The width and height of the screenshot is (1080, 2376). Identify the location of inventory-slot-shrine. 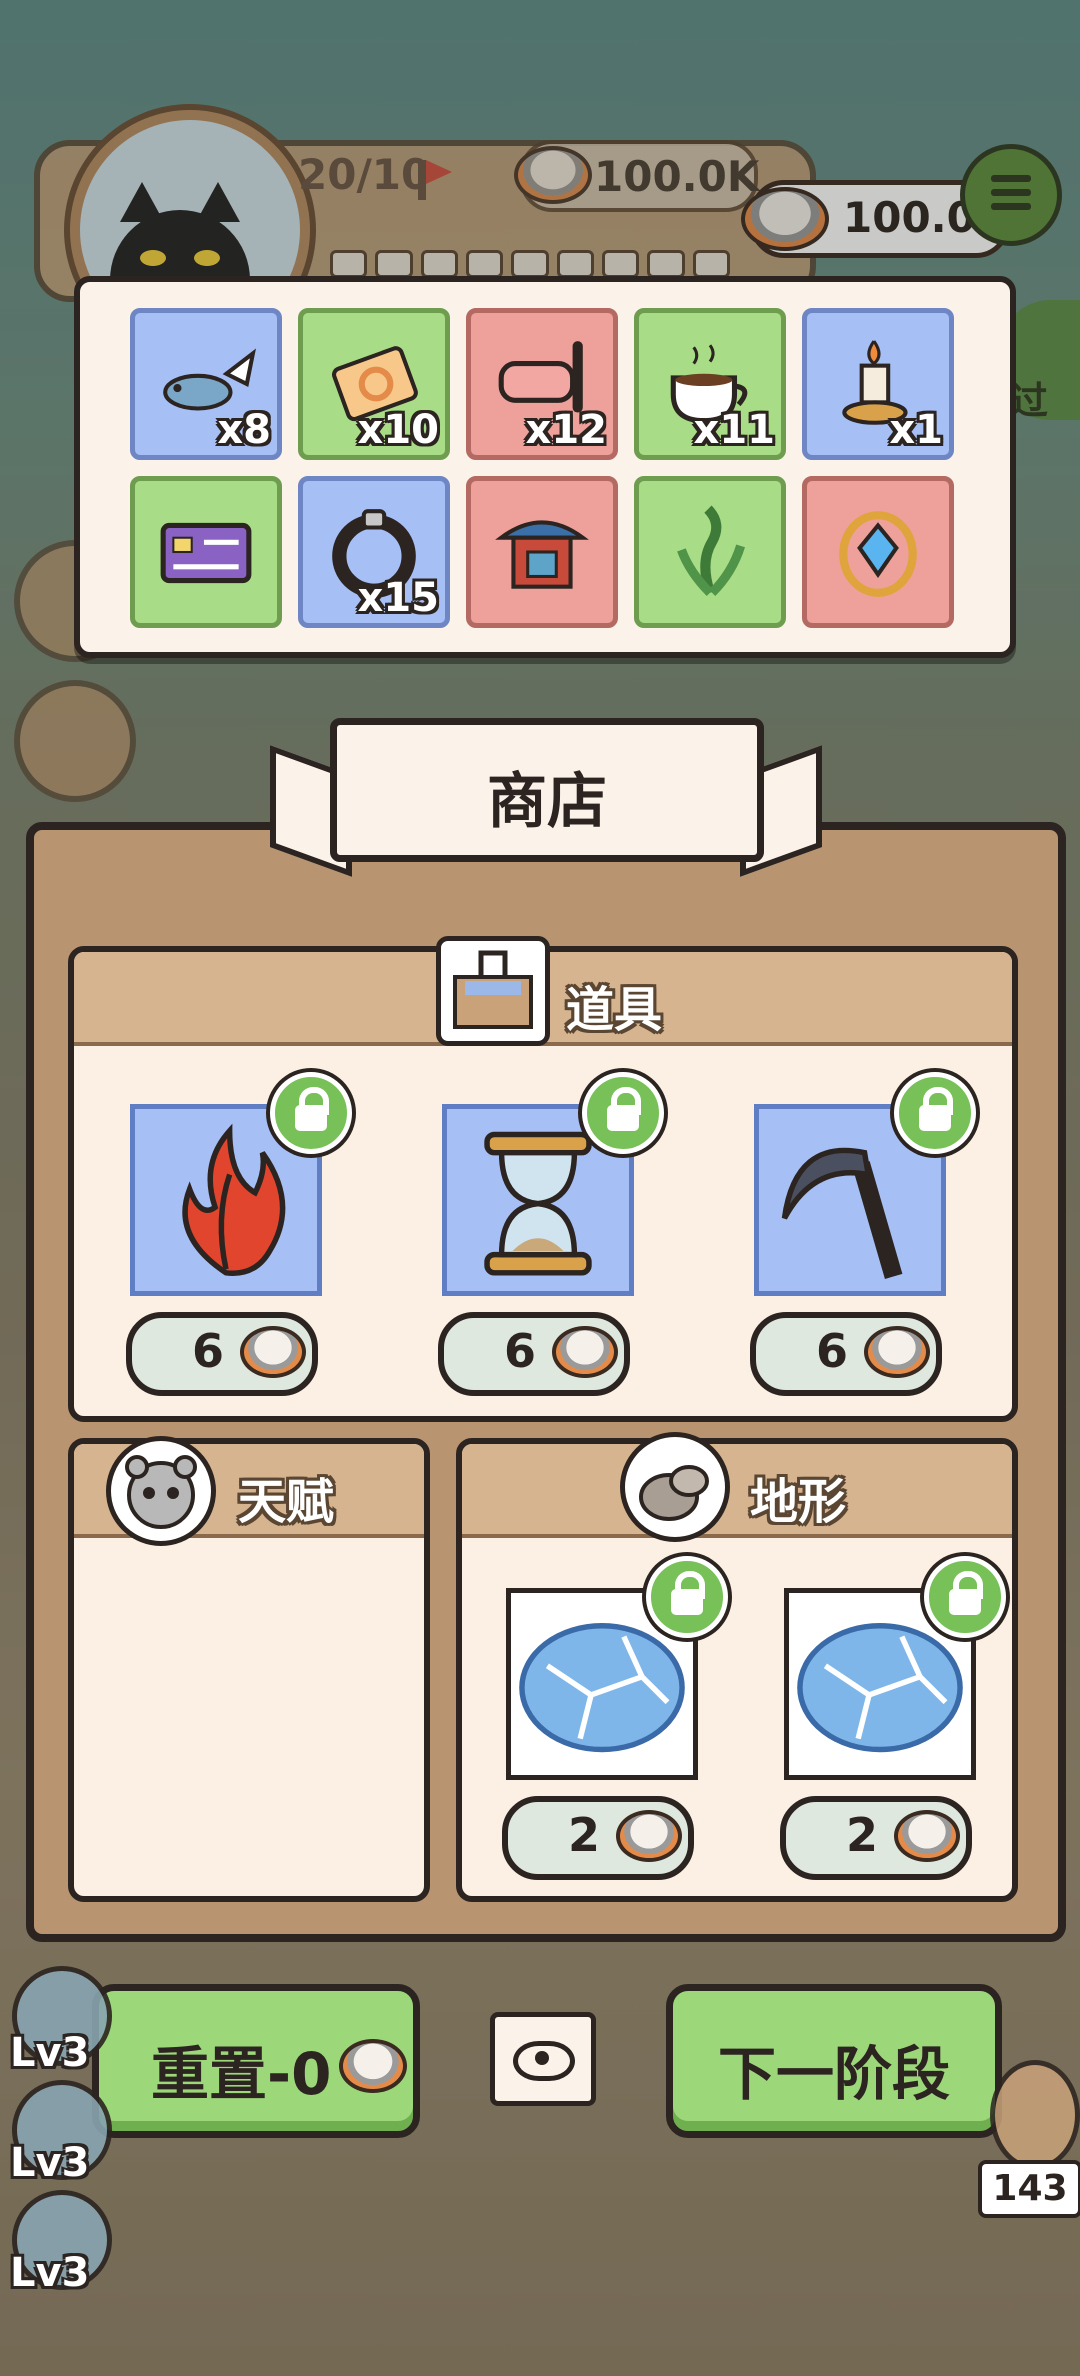
(542, 552).